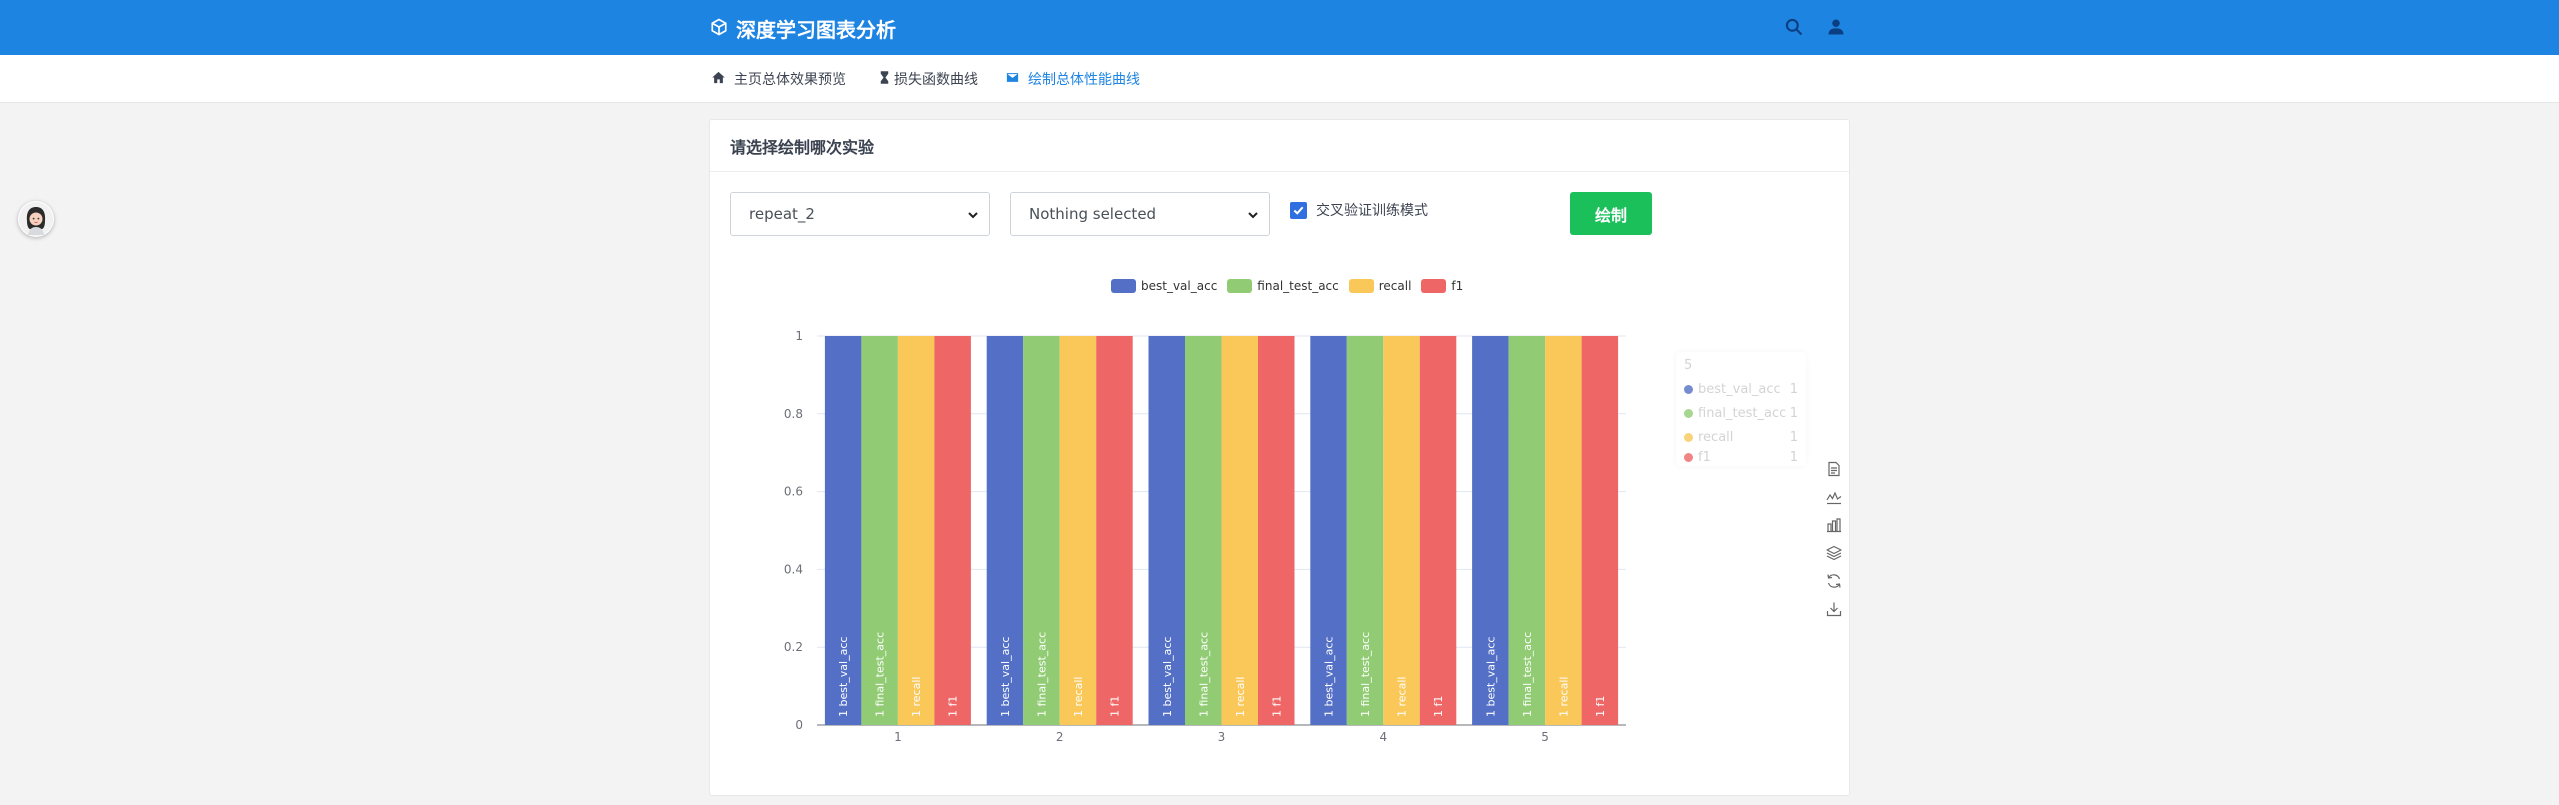 Image resolution: width=2559 pixels, height=805 pixels. I want to click on y-tick-label: 1, so click(799, 336).